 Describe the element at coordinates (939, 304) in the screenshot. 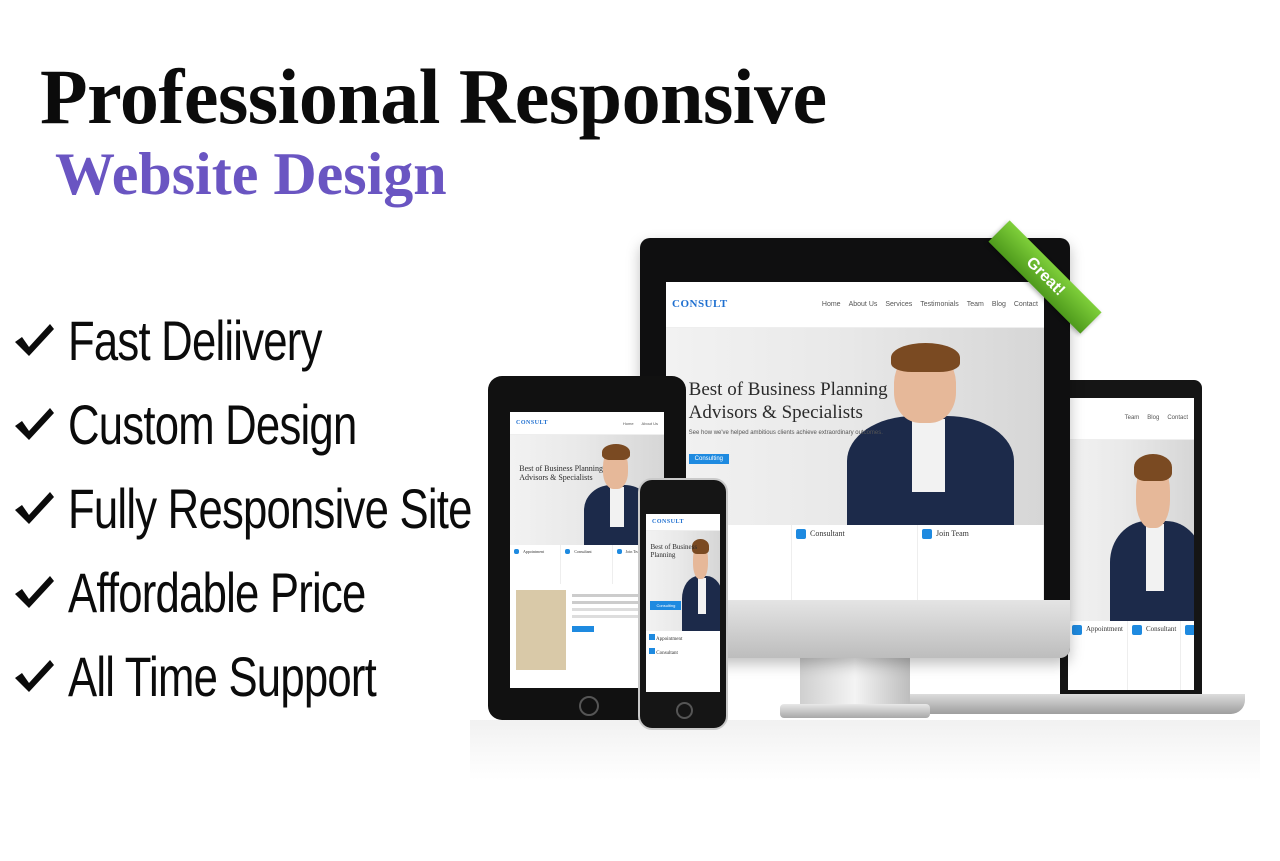

I see `nav-link: Testimonials` at that location.